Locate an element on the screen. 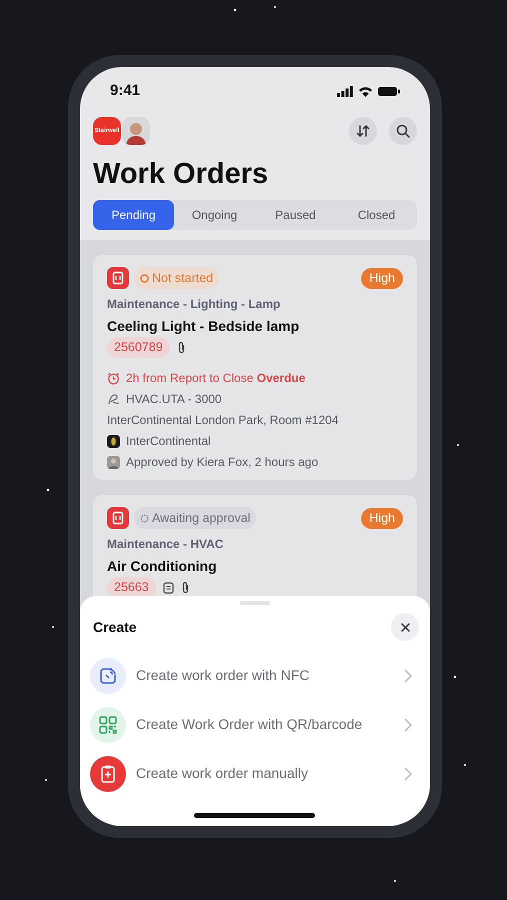 The width and height of the screenshot is (507, 900). alarm-clock-icon is located at coordinates (113, 378).